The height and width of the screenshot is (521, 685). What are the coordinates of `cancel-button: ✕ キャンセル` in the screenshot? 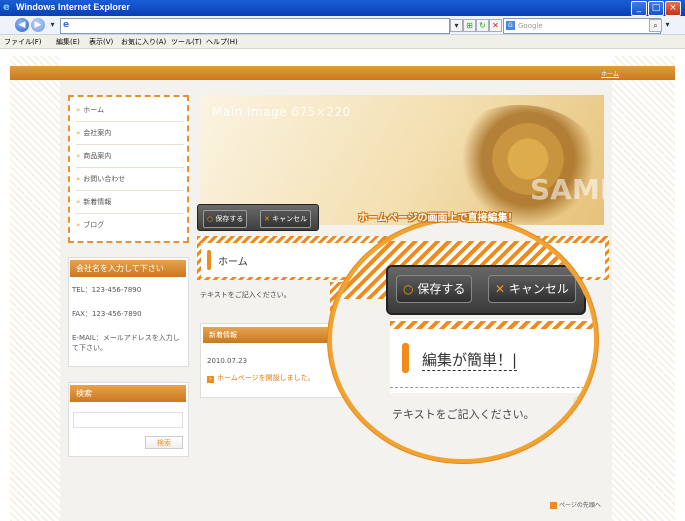 It's located at (286, 219).